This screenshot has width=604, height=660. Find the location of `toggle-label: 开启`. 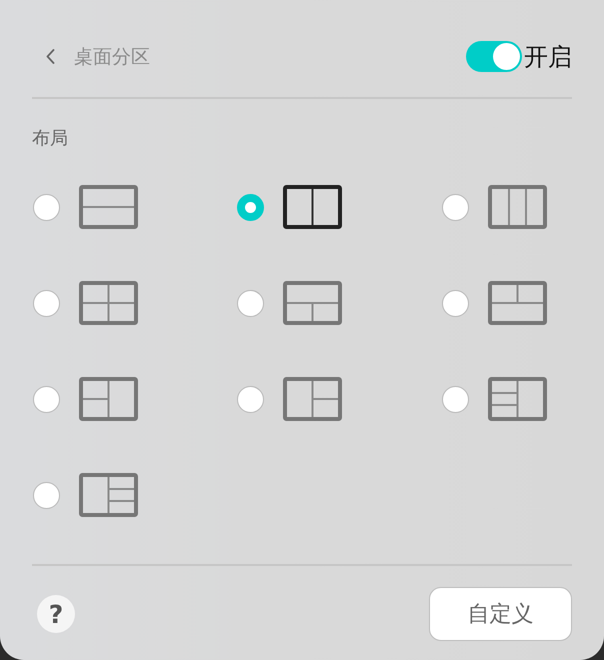

toggle-label: 开启 is located at coordinates (548, 57).